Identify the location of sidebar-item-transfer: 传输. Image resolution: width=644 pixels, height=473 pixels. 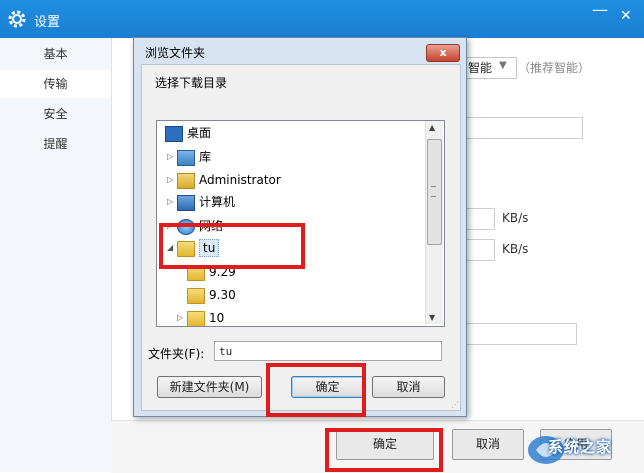
(55, 84).